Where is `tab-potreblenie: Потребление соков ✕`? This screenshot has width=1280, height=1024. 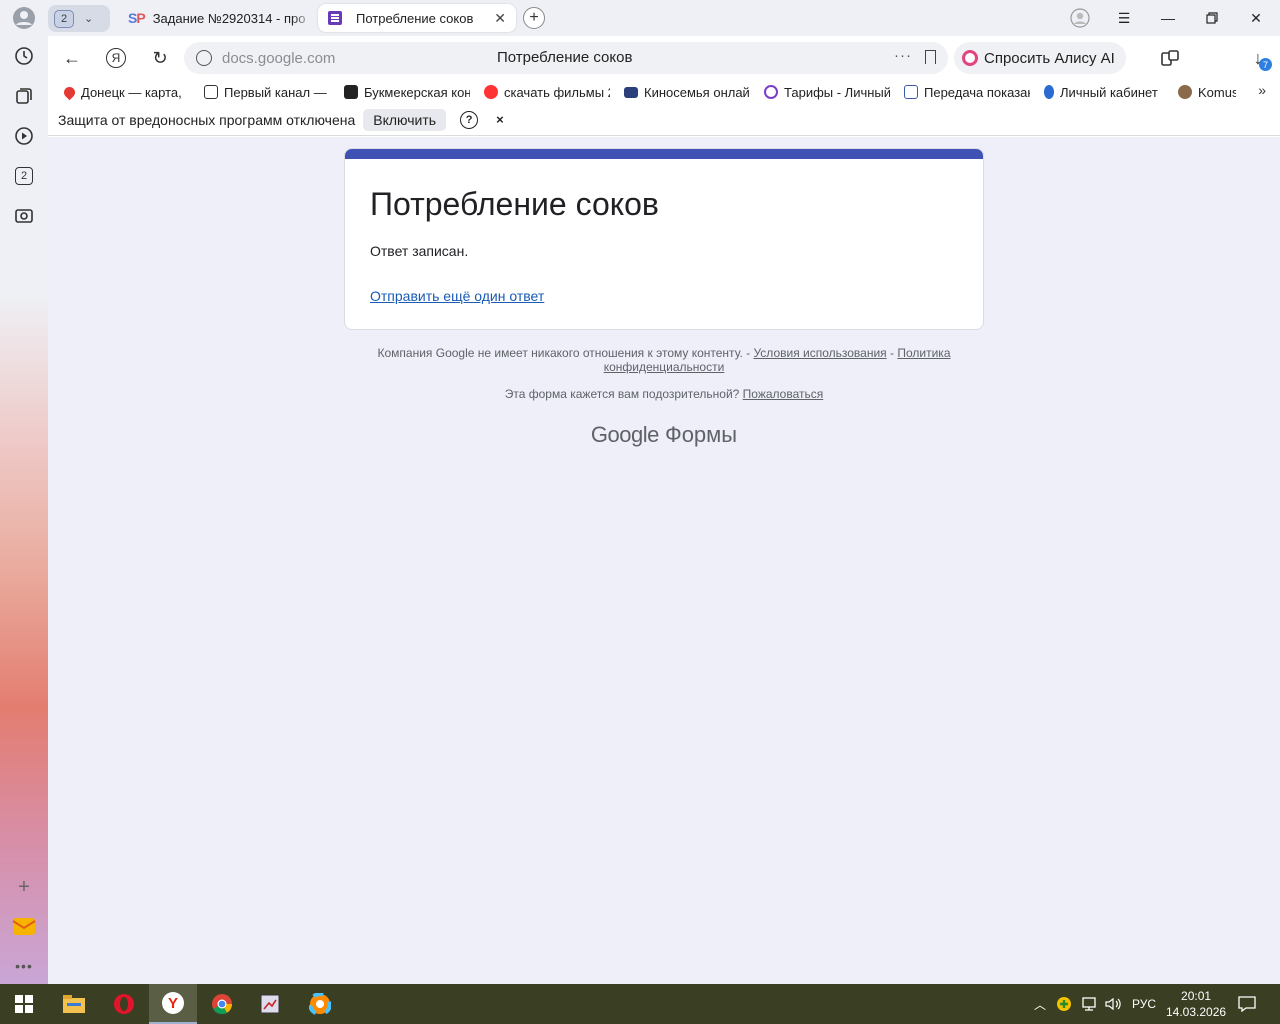
tab-potreblenie: Потребление соков ✕ is located at coordinates (417, 18).